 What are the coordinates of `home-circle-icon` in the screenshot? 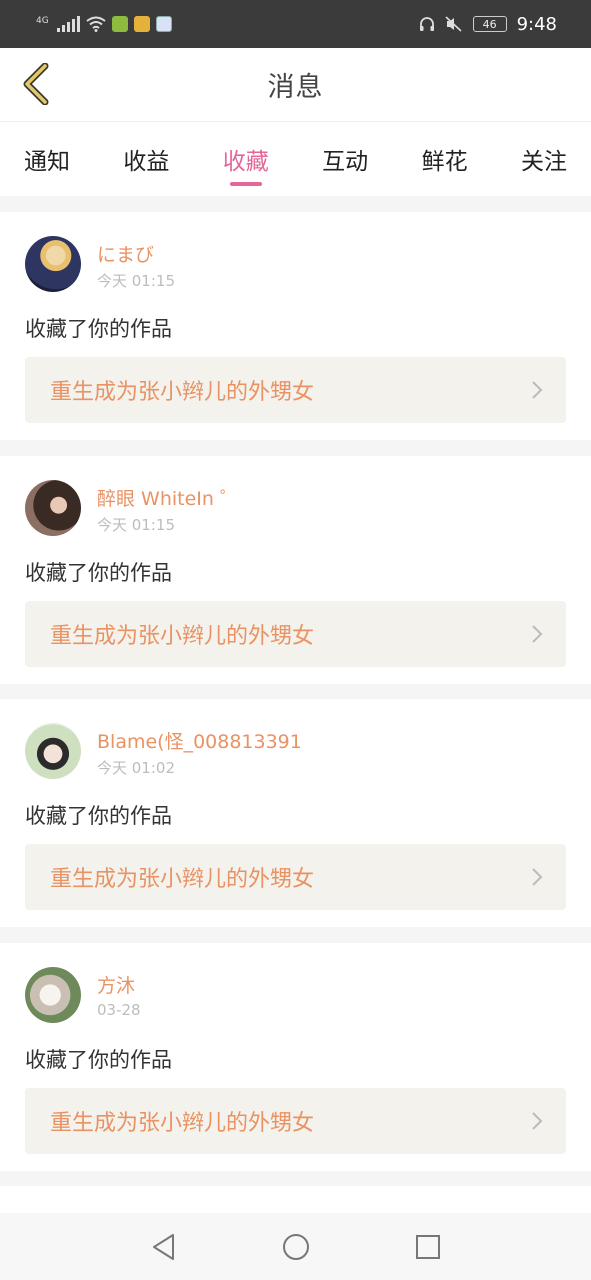 It's located at (295, 1246).